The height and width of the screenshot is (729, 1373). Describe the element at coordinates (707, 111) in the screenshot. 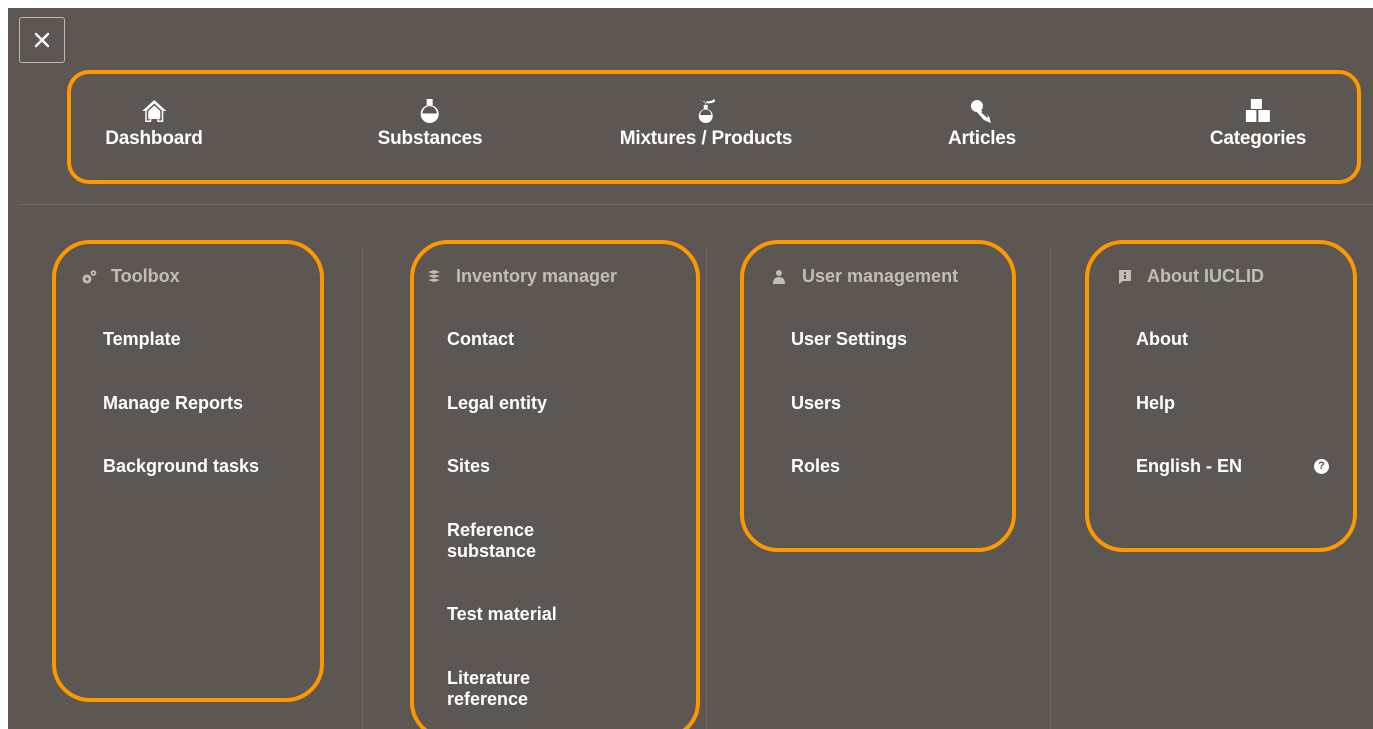

I see `mixture-spray-icon` at that location.